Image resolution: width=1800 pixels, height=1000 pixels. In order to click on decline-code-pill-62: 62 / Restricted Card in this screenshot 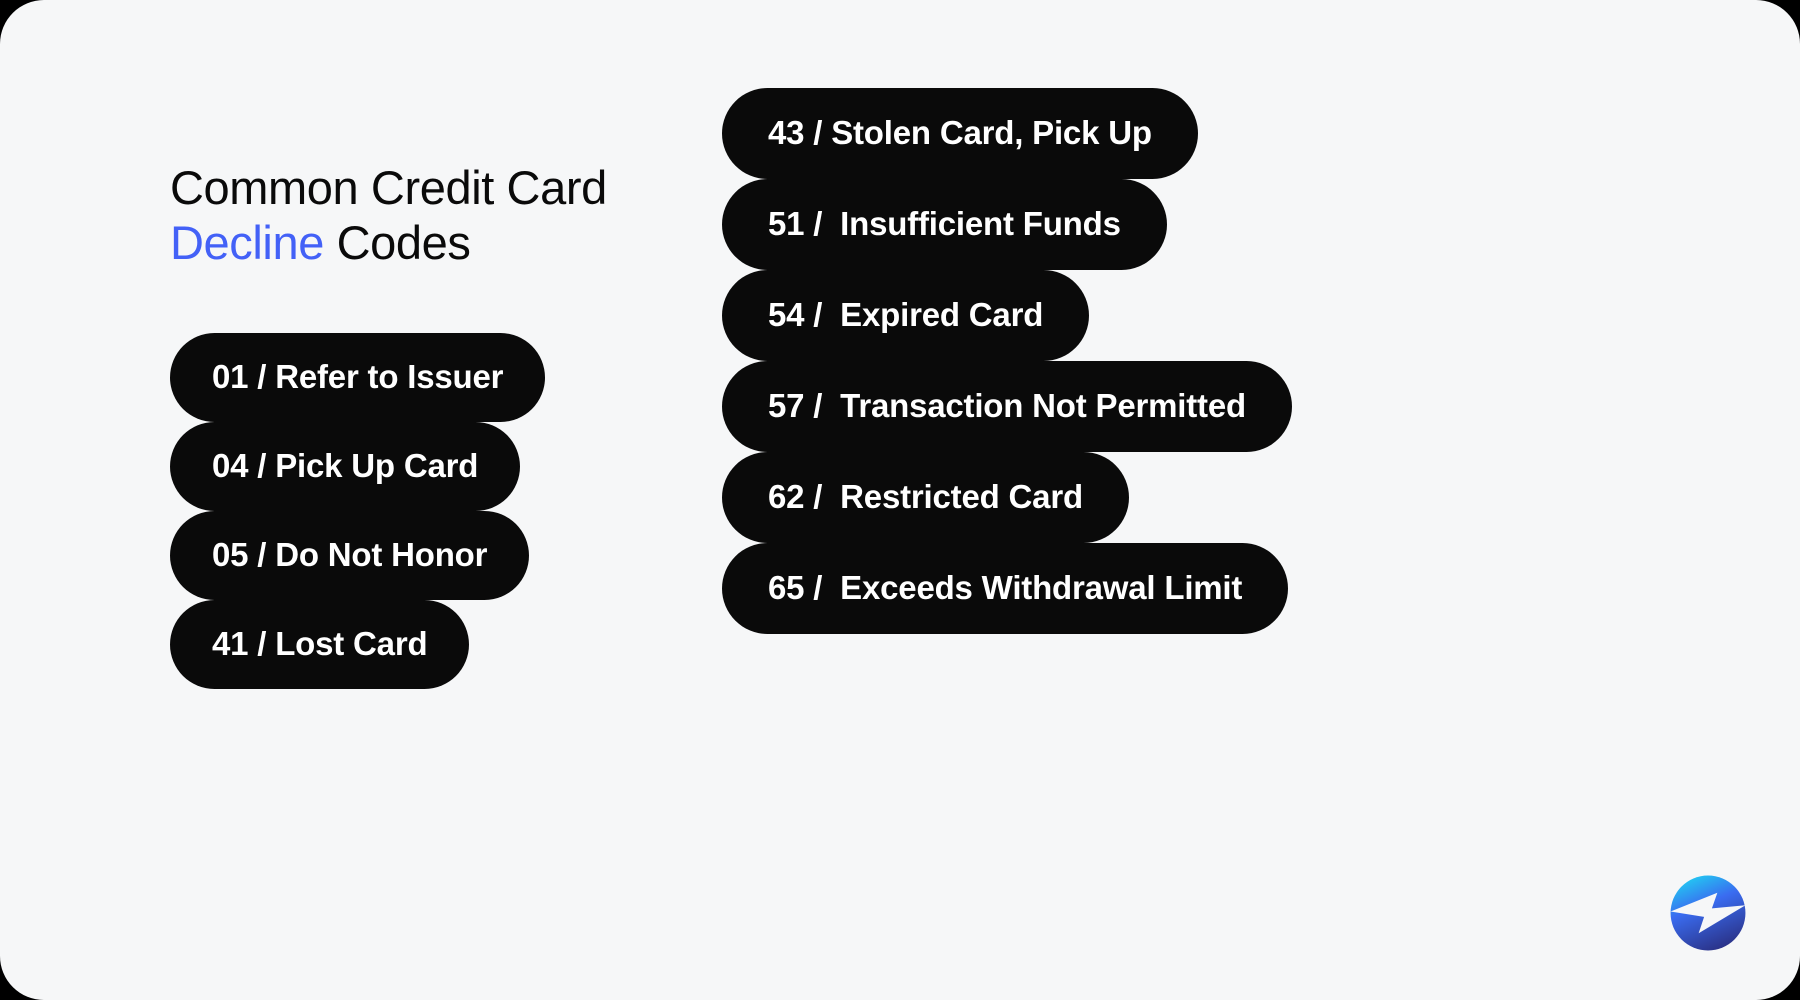, I will do `click(925, 497)`.